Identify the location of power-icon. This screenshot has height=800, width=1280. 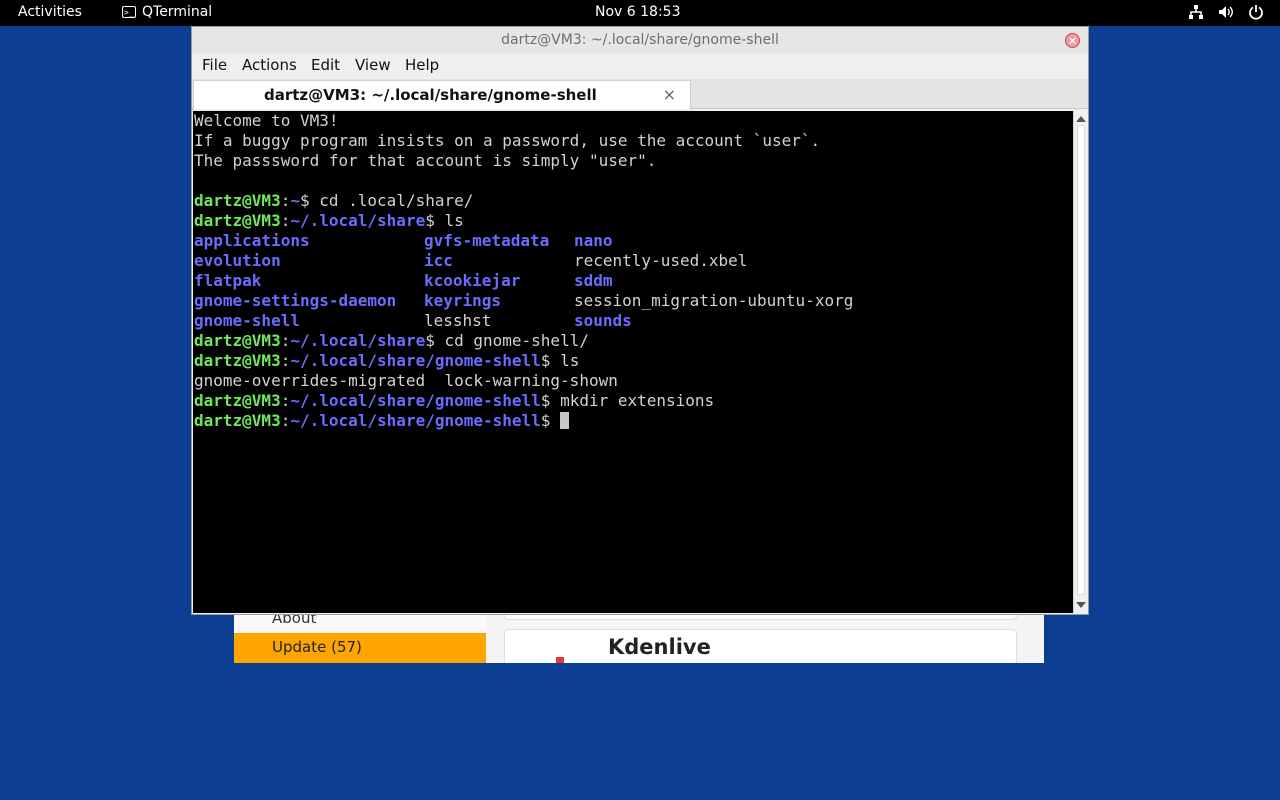
(1256, 12).